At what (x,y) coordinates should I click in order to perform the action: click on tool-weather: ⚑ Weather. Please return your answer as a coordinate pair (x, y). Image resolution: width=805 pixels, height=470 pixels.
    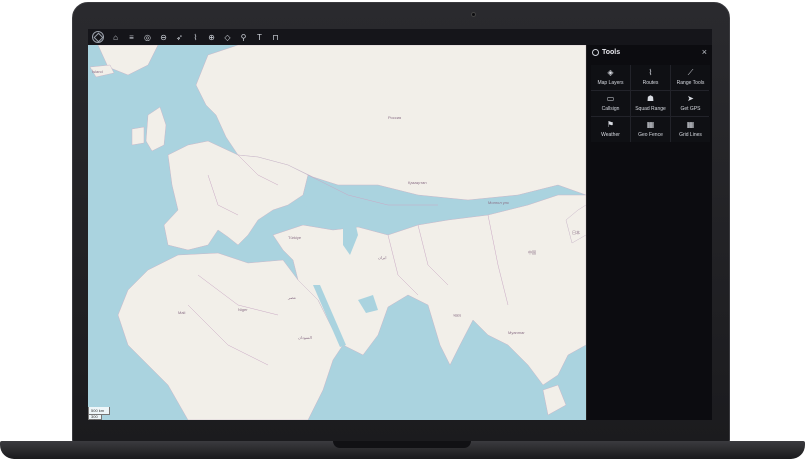
    Looking at the image, I should click on (610, 129).